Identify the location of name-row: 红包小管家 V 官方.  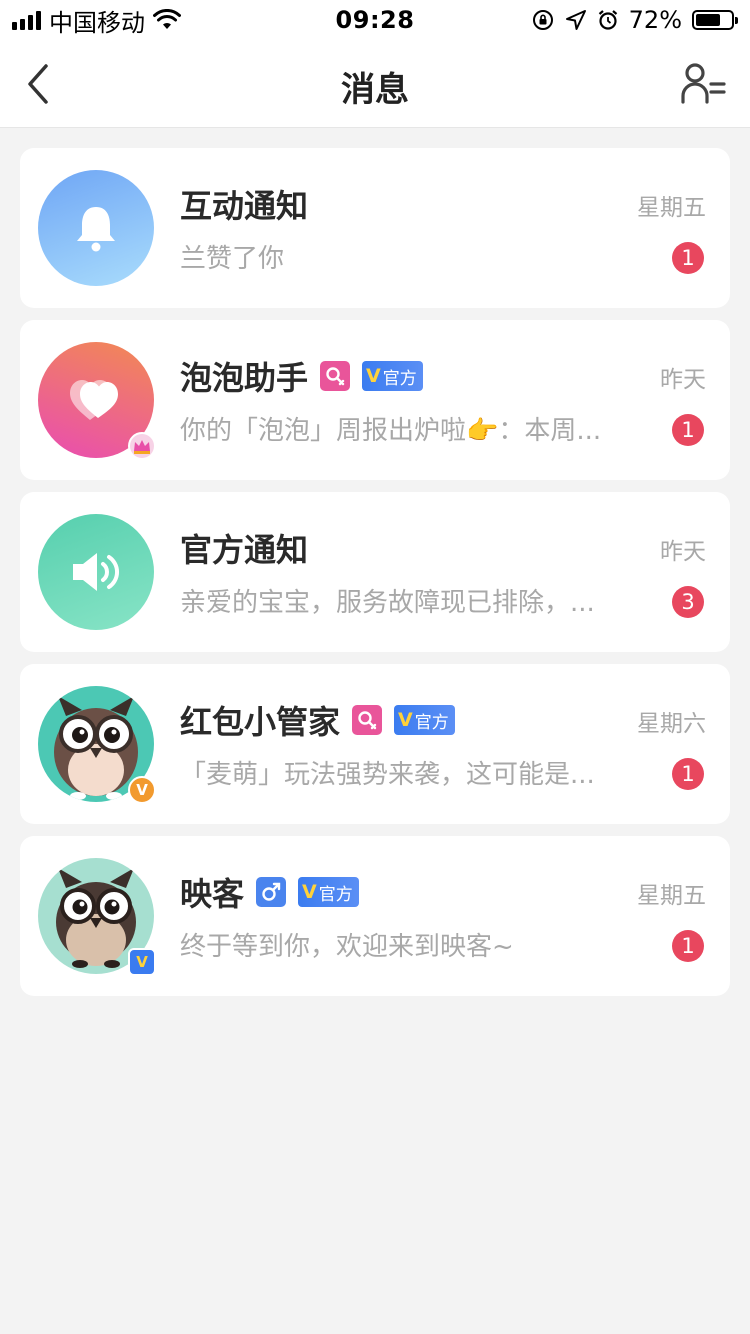
(317, 720).